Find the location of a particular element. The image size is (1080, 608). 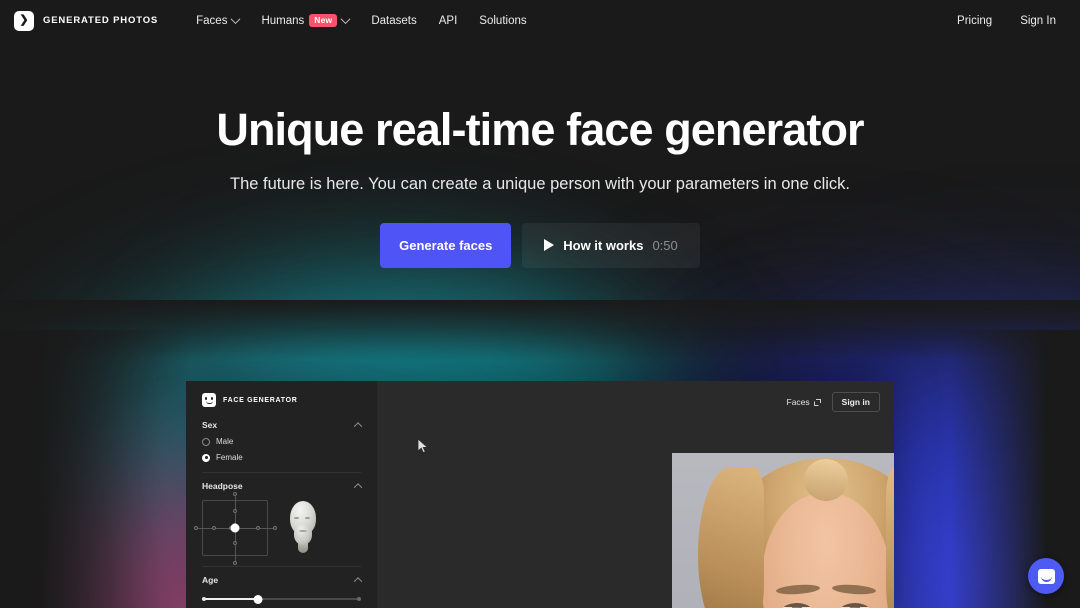

chevron-right-icon: ❯ is located at coordinates (24, 20).